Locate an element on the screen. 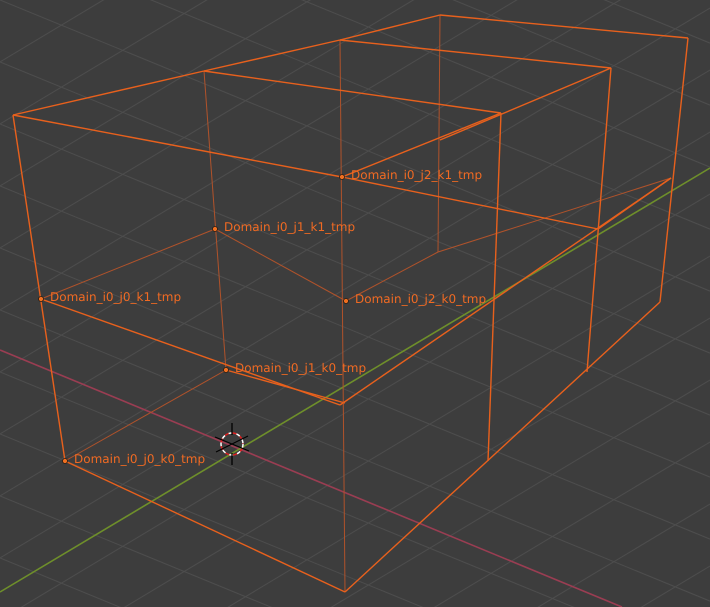 The height and width of the screenshot is (607, 710). object-label: Domain_i0_j0_k0_tmp is located at coordinates (140, 459).